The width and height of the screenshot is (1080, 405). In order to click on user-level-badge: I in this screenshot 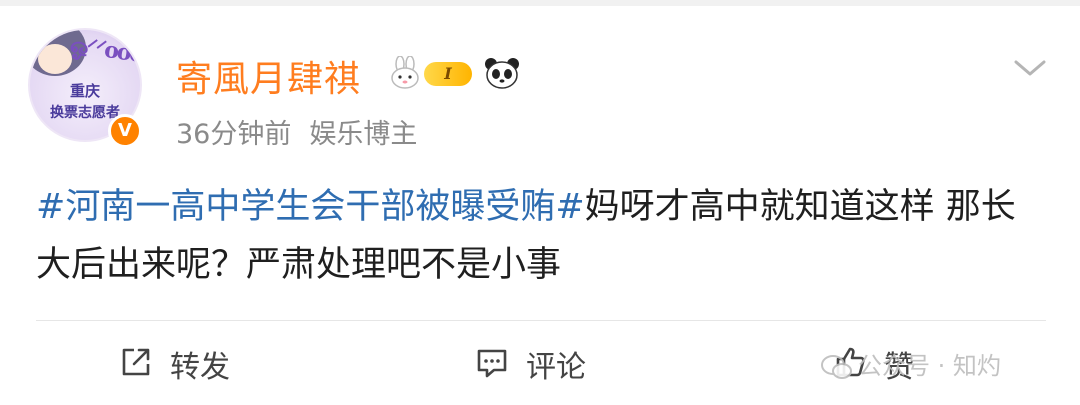, I will do `click(448, 74)`.